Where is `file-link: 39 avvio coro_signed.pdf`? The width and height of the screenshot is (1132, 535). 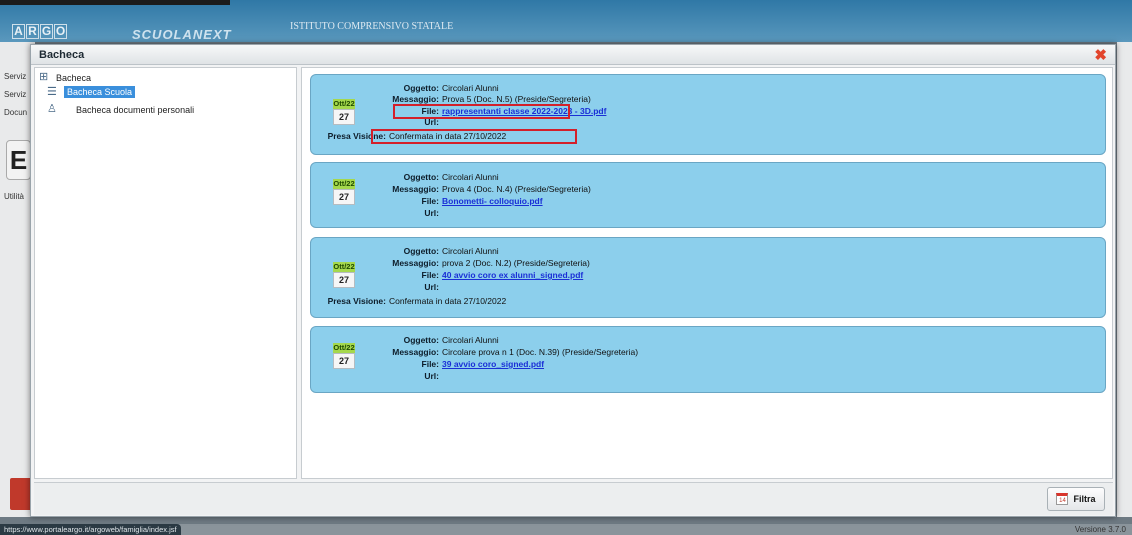
file-link: 39 avvio coro_signed.pdf is located at coordinates (493, 364).